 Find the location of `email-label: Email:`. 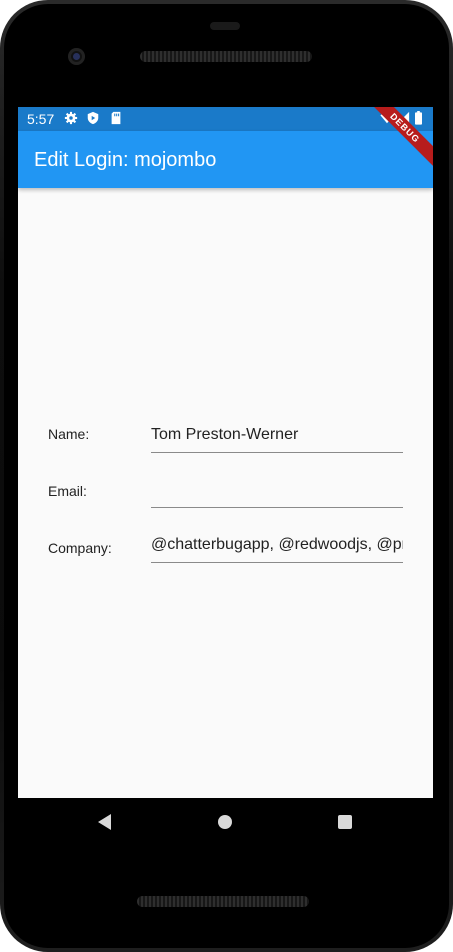

email-label: Email: is located at coordinates (67, 491).